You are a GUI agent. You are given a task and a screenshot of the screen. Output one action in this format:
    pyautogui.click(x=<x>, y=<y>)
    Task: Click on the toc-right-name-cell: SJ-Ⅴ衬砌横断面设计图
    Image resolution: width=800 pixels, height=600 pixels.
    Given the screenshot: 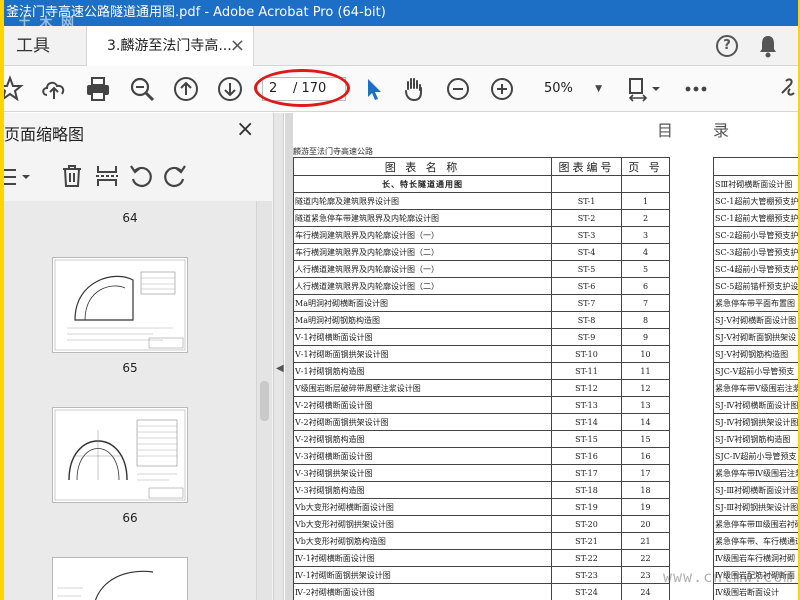 What is the action you would take?
    pyautogui.click(x=755, y=320)
    